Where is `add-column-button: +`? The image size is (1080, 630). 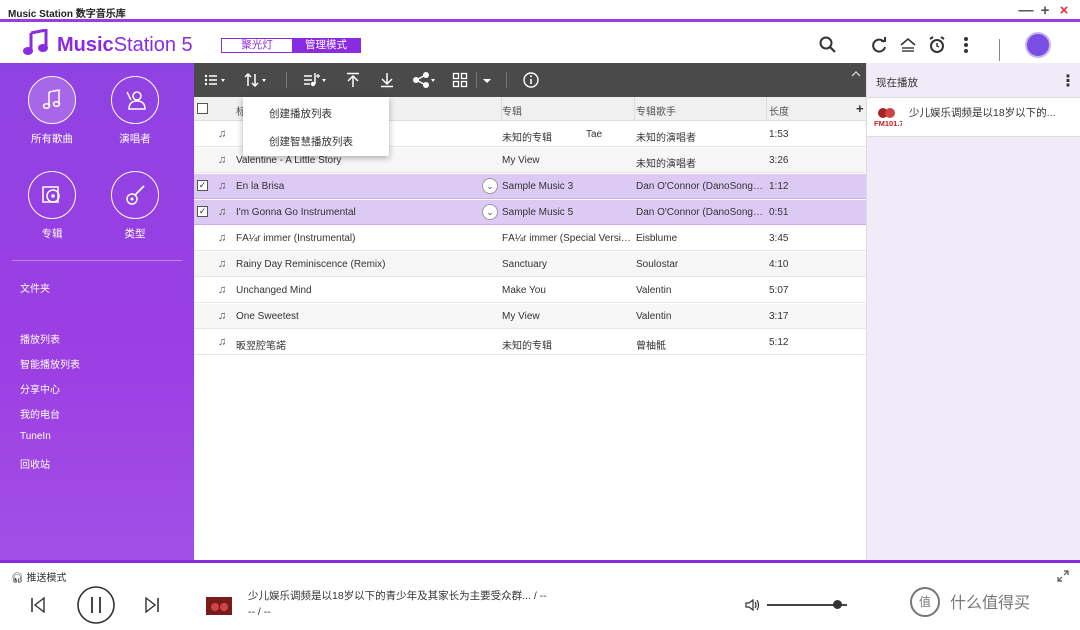
add-column-button: + is located at coordinates (860, 108).